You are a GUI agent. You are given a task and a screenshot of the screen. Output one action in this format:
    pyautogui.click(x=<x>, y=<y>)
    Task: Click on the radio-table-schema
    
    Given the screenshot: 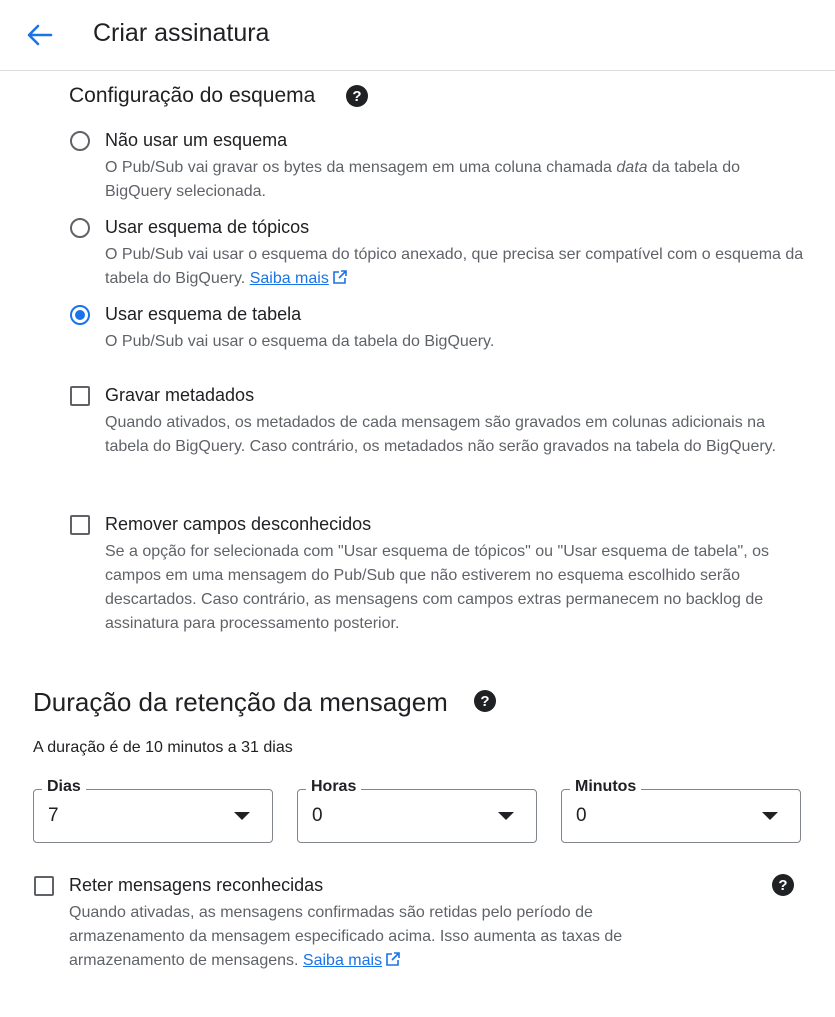 What is the action you would take?
    pyautogui.click(x=80, y=315)
    